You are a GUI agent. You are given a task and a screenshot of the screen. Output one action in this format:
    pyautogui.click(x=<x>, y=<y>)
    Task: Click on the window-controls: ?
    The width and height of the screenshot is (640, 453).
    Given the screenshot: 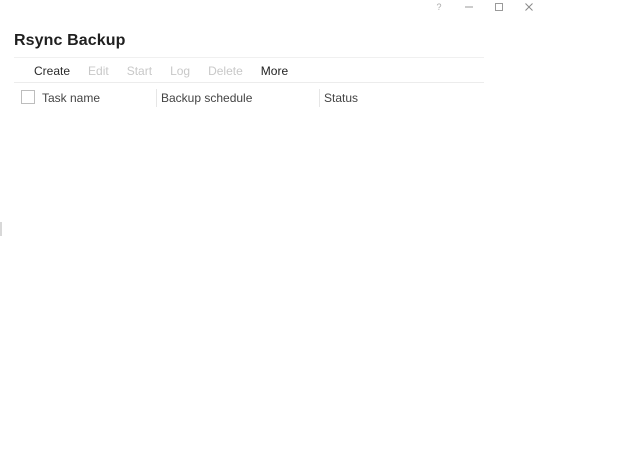 What is the action you would take?
    pyautogui.click(x=484, y=7)
    